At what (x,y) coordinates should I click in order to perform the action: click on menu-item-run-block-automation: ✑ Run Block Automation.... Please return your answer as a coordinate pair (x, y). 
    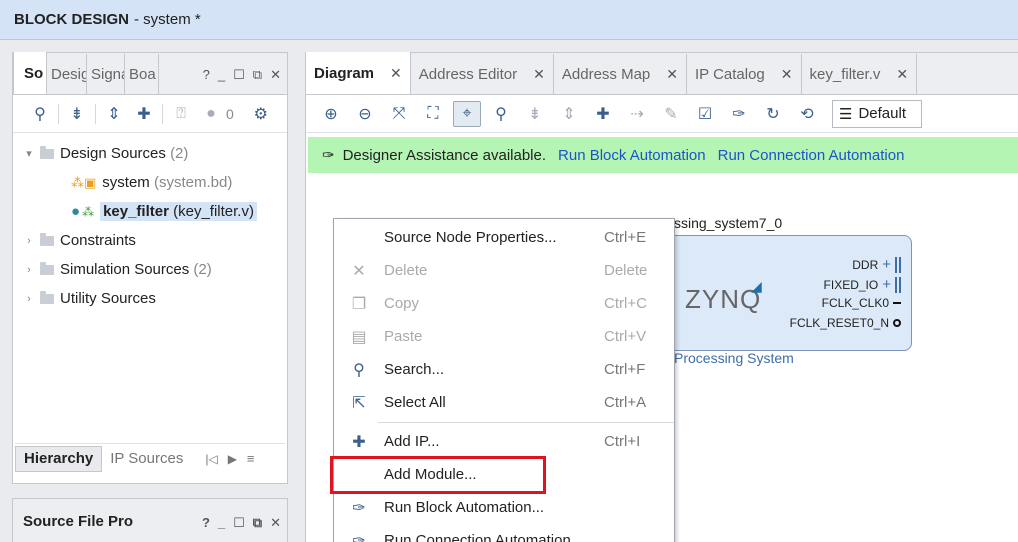
    Looking at the image, I should click on (504, 507).